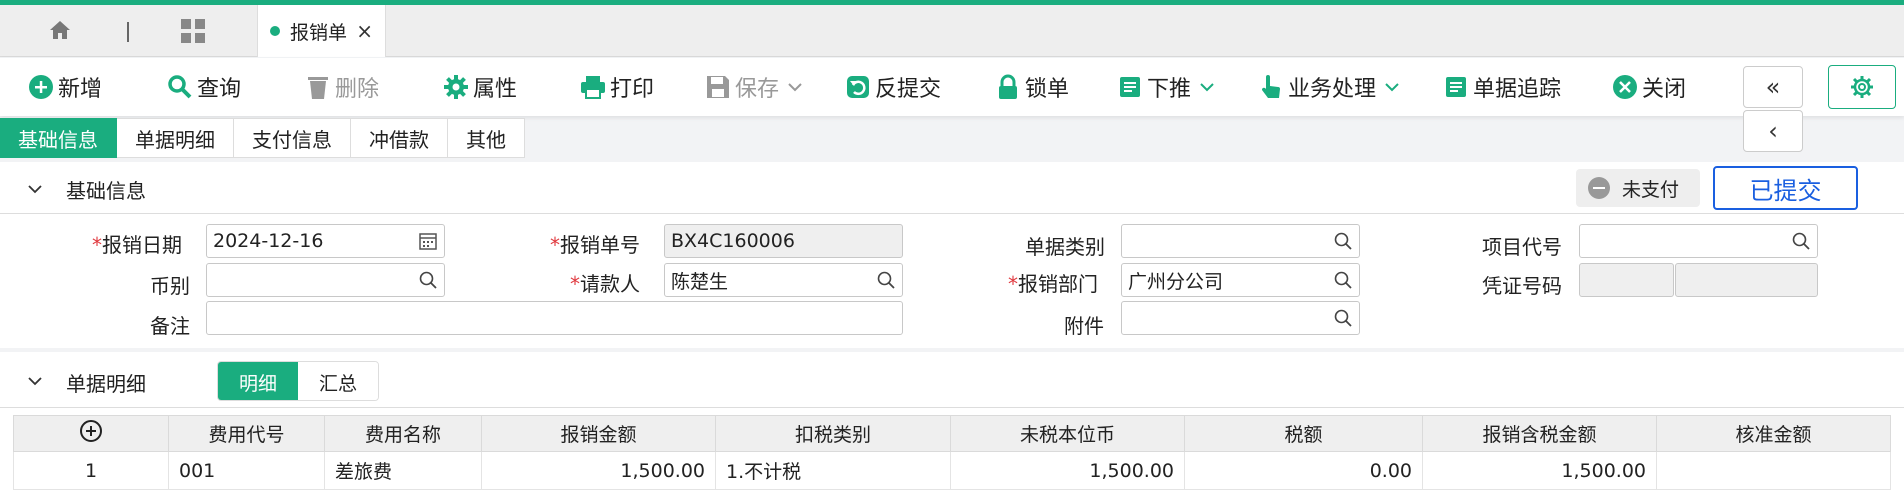 This screenshot has height=491, width=1904. I want to click on document-tab: 报销单 ×, so click(321, 31).